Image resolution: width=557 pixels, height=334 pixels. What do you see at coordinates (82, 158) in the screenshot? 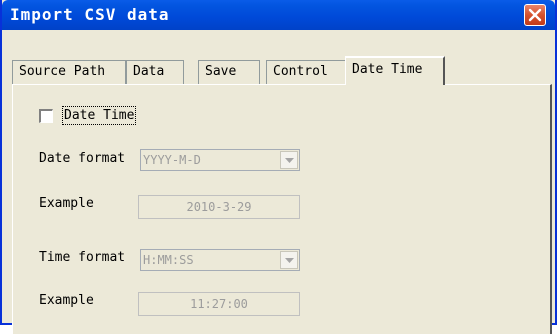
I see `date-format-label: Date format` at bounding box center [82, 158].